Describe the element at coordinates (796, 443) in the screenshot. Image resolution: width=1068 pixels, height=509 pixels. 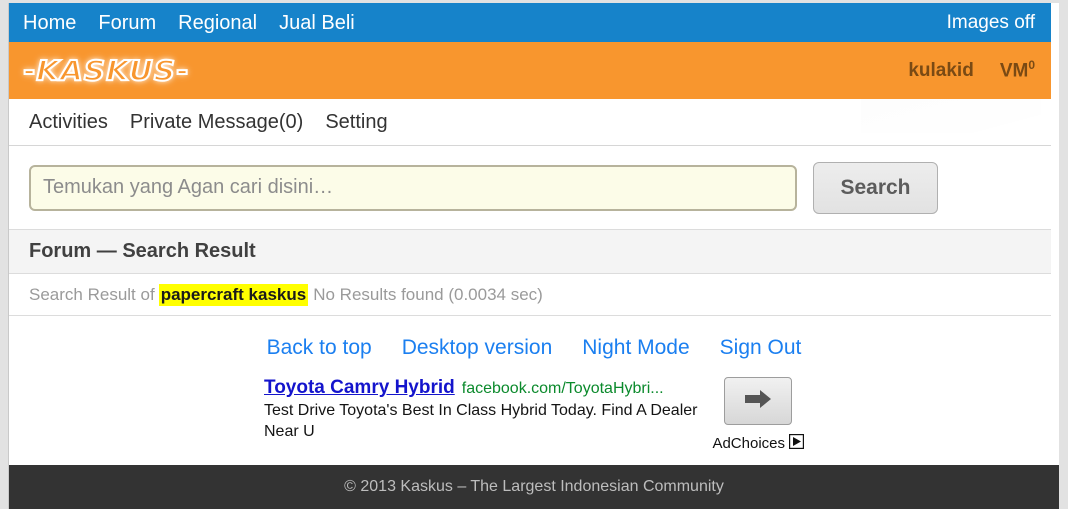
I see `adchoices-triangle-icon` at that location.